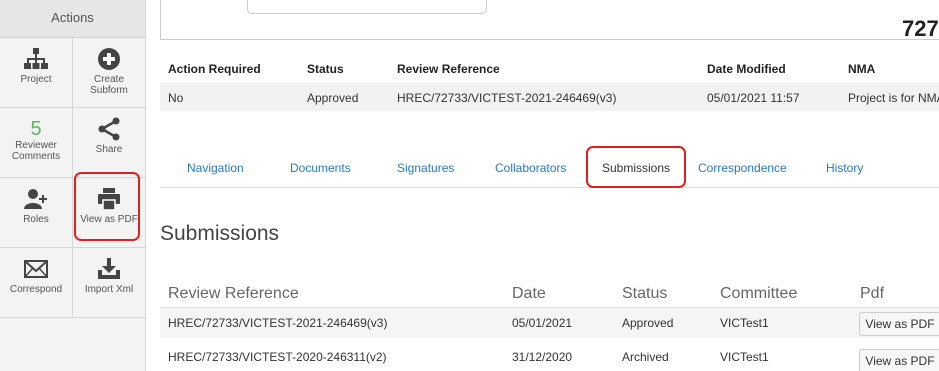  Describe the element at coordinates (109, 289) in the screenshot. I see `sidebar-item-label: Import Xml` at that location.